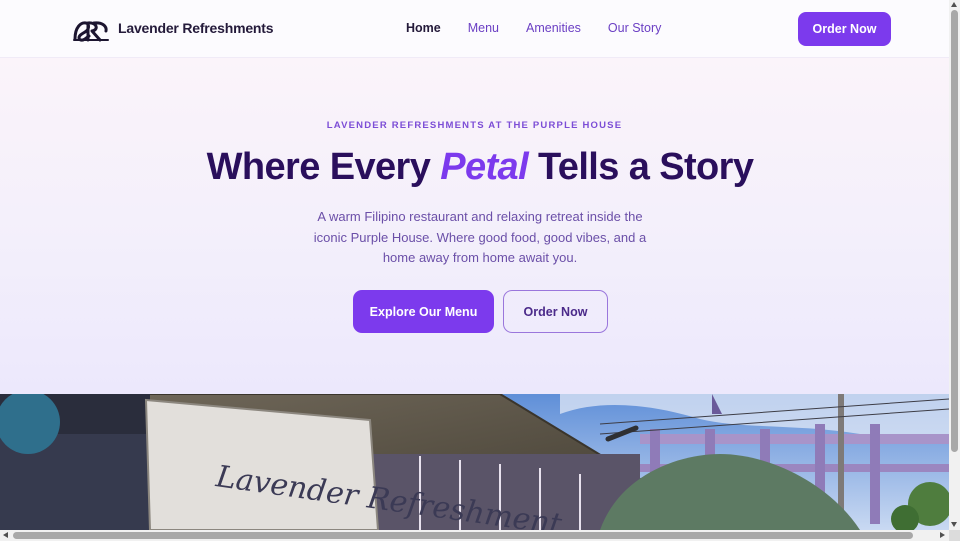 The height and width of the screenshot is (541, 960). What do you see at coordinates (641, 167) in the screenshot?
I see `headline-part-2: Tells a Story` at bounding box center [641, 167].